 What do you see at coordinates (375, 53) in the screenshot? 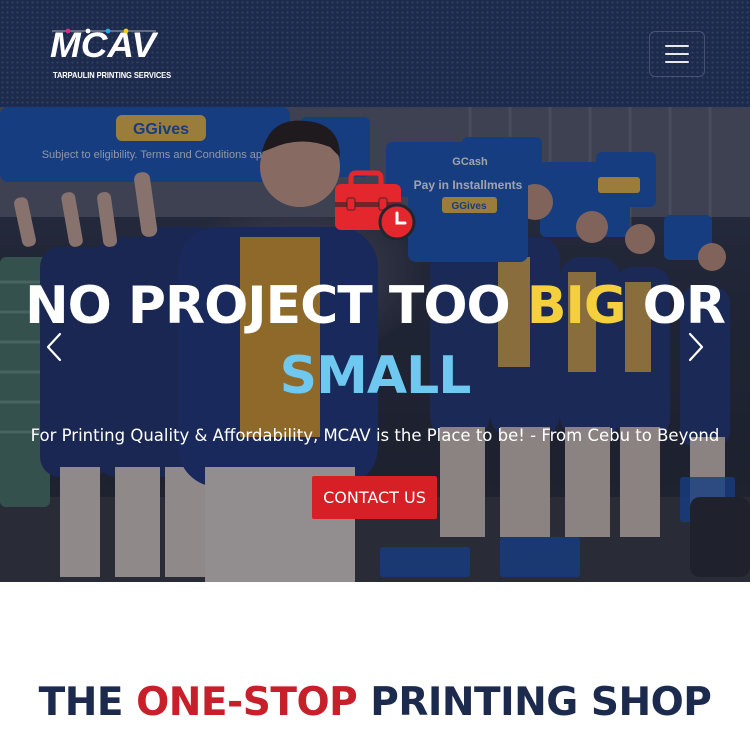
I see `site-header: MCAV TARPAULIN PRINTING SERVICES` at bounding box center [375, 53].